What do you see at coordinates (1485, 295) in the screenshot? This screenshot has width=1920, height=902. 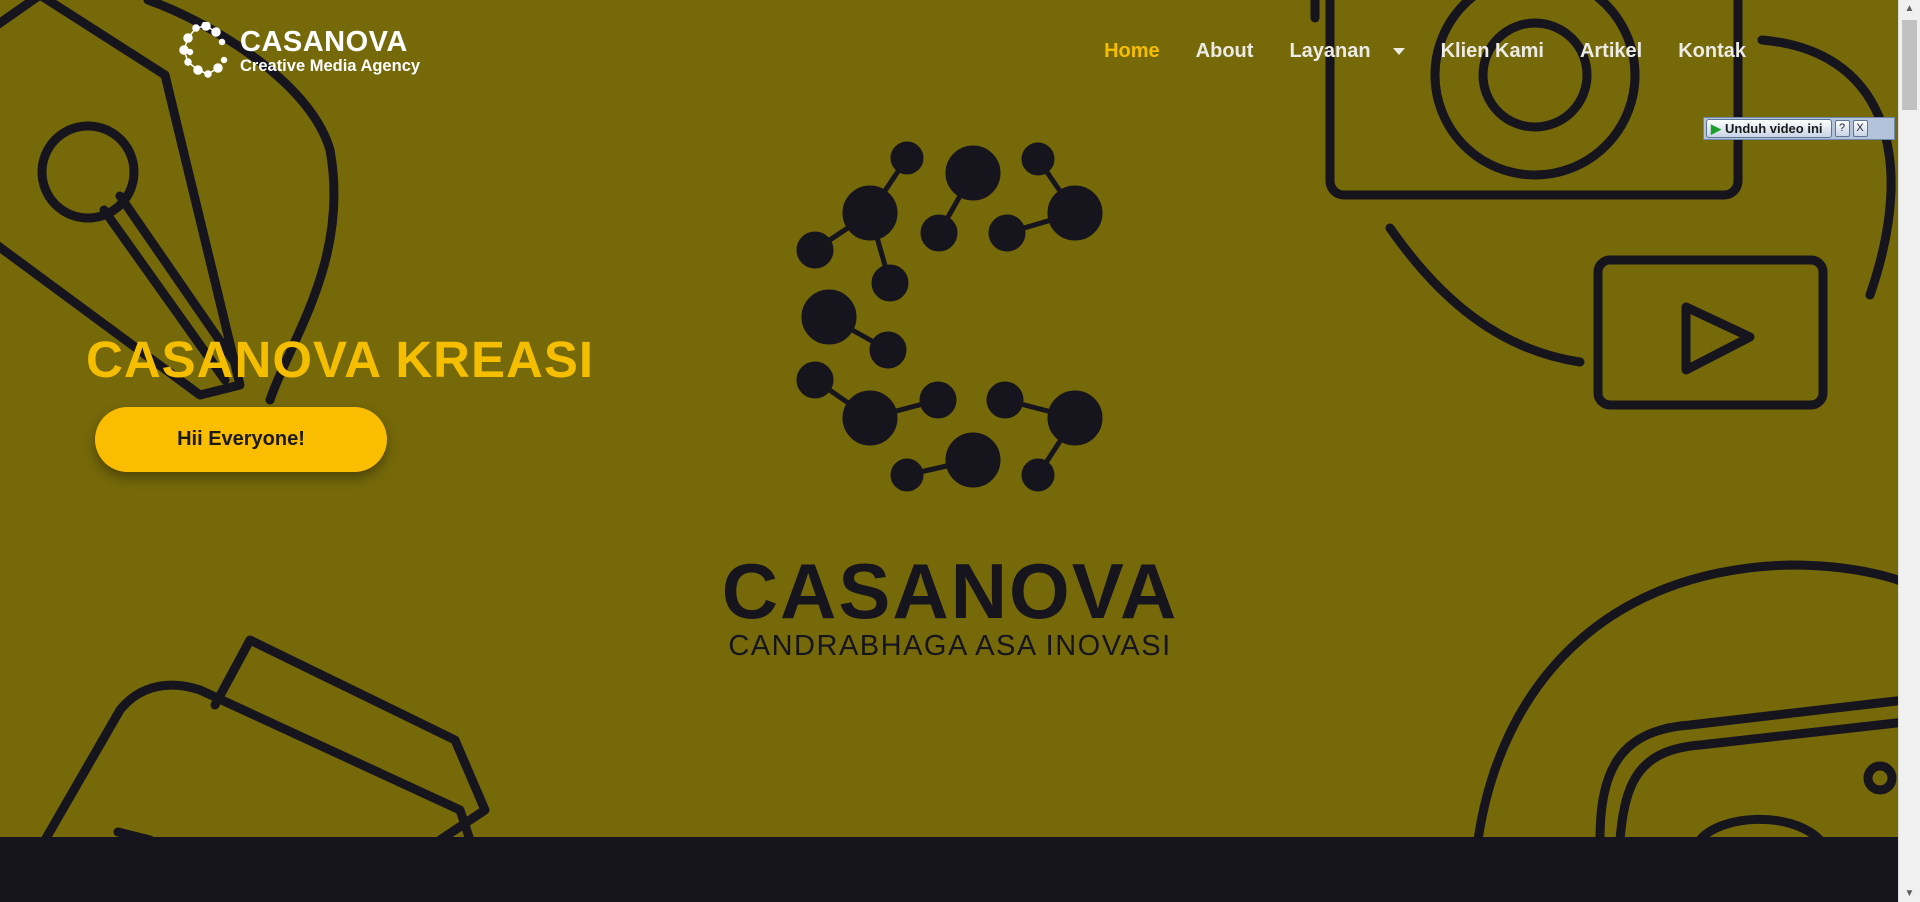 I see `arc-decoration-lower` at bounding box center [1485, 295].